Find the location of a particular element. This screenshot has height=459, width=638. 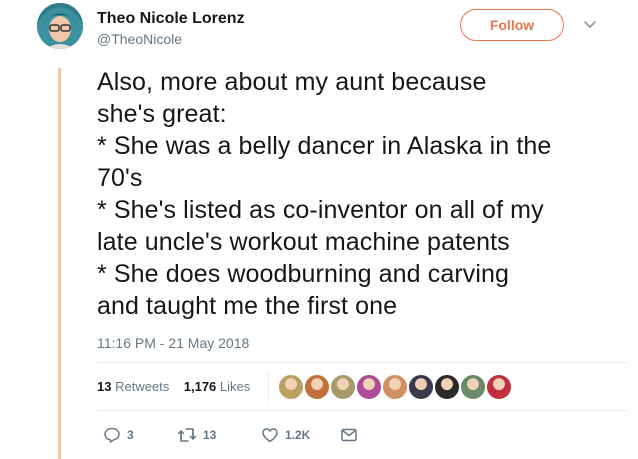

message-icon is located at coordinates (349, 435).